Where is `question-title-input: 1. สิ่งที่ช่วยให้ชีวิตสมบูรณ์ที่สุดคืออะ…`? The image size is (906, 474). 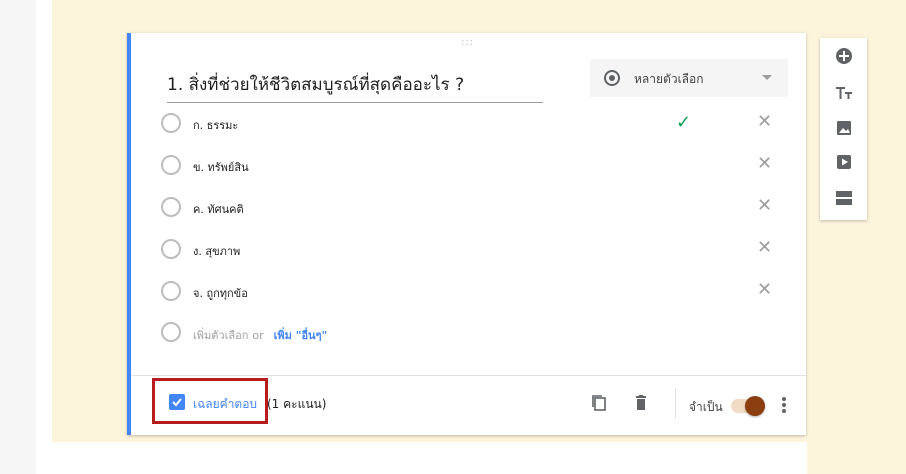
question-title-input: 1. สิ่งที่ช่วยให้ชีวิตสมบูรณ์ที่สุดคืออะ… is located at coordinates (355, 87).